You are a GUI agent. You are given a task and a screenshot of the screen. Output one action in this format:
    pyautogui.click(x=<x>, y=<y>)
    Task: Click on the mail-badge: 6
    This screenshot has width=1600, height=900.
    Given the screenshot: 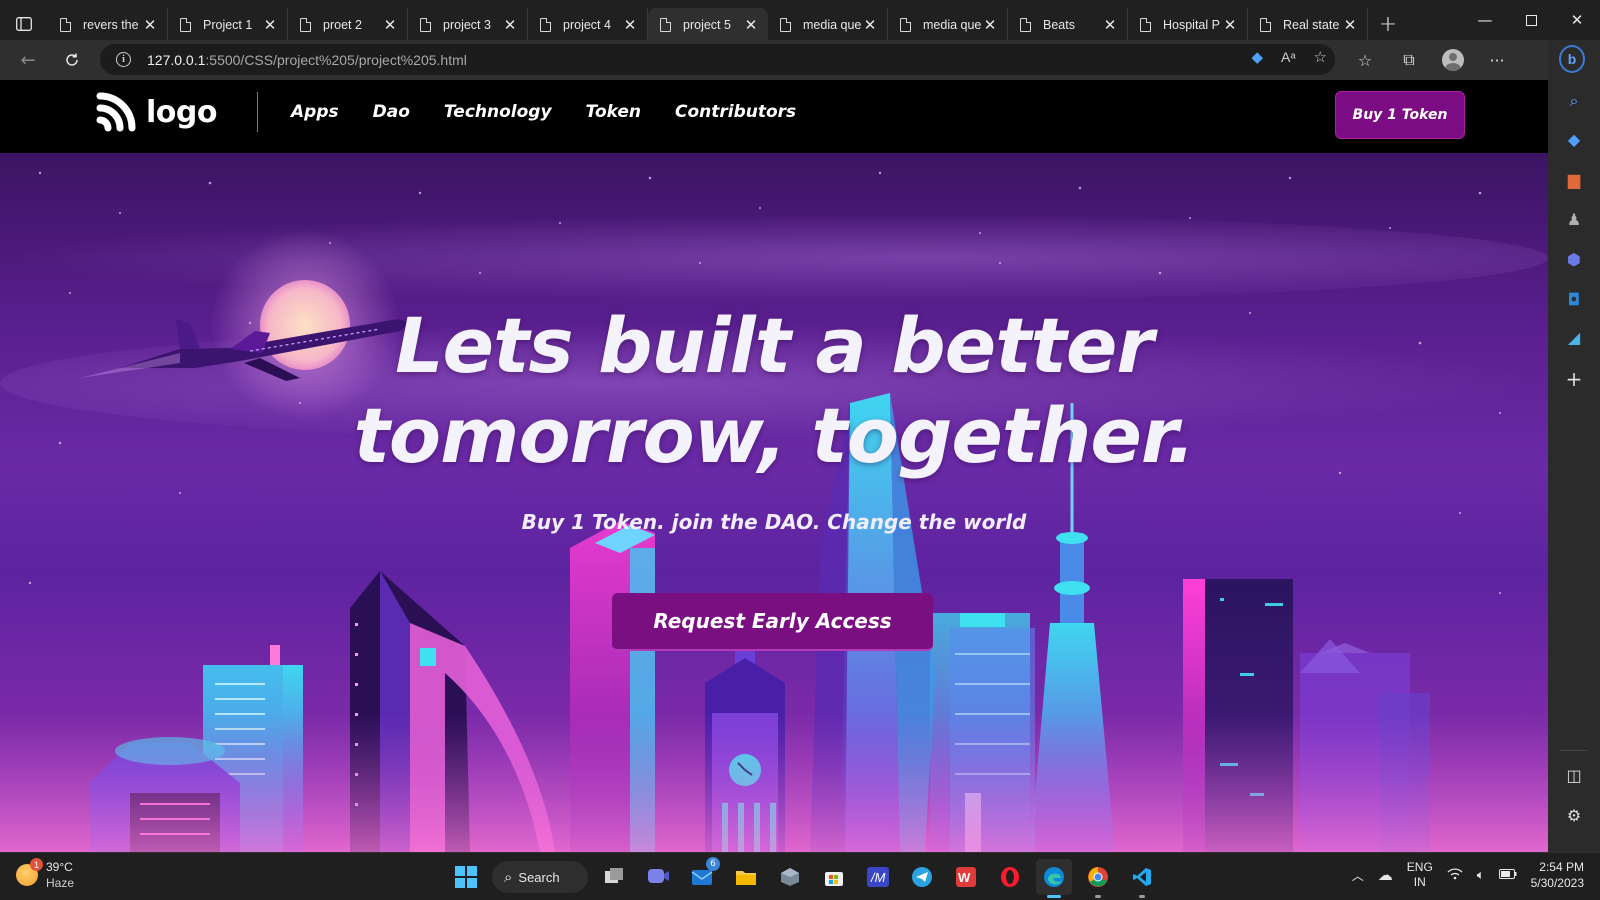 What is the action you would take?
    pyautogui.click(x=713, y=864)
    